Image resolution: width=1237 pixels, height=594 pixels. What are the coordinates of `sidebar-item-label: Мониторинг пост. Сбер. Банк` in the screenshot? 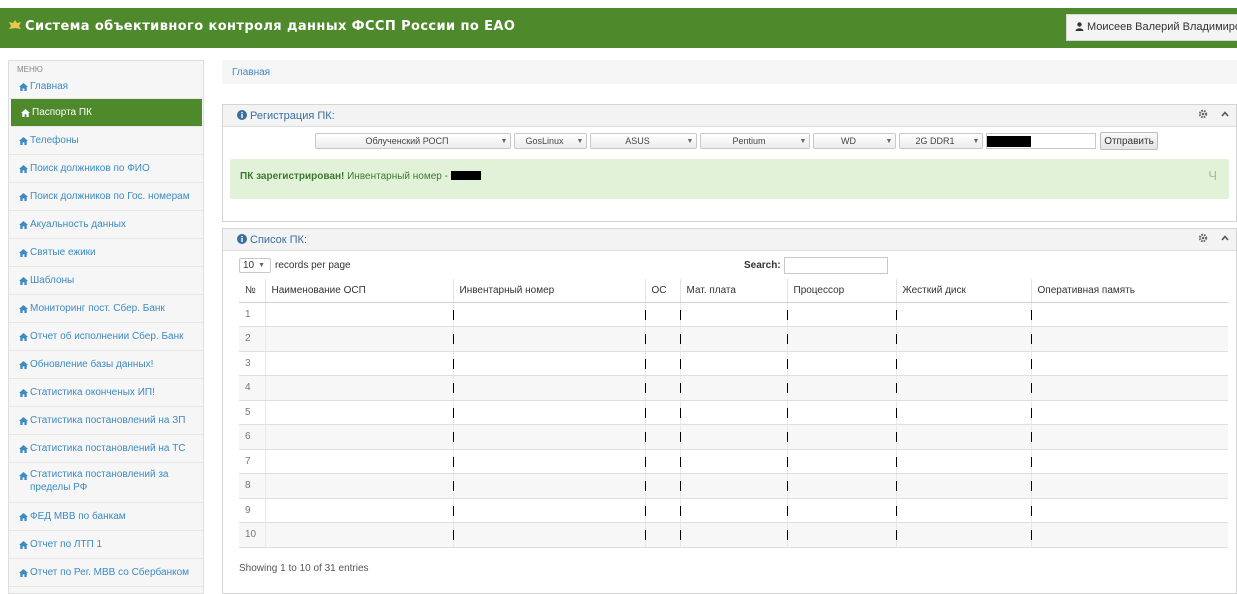 It's located at (97, 308).